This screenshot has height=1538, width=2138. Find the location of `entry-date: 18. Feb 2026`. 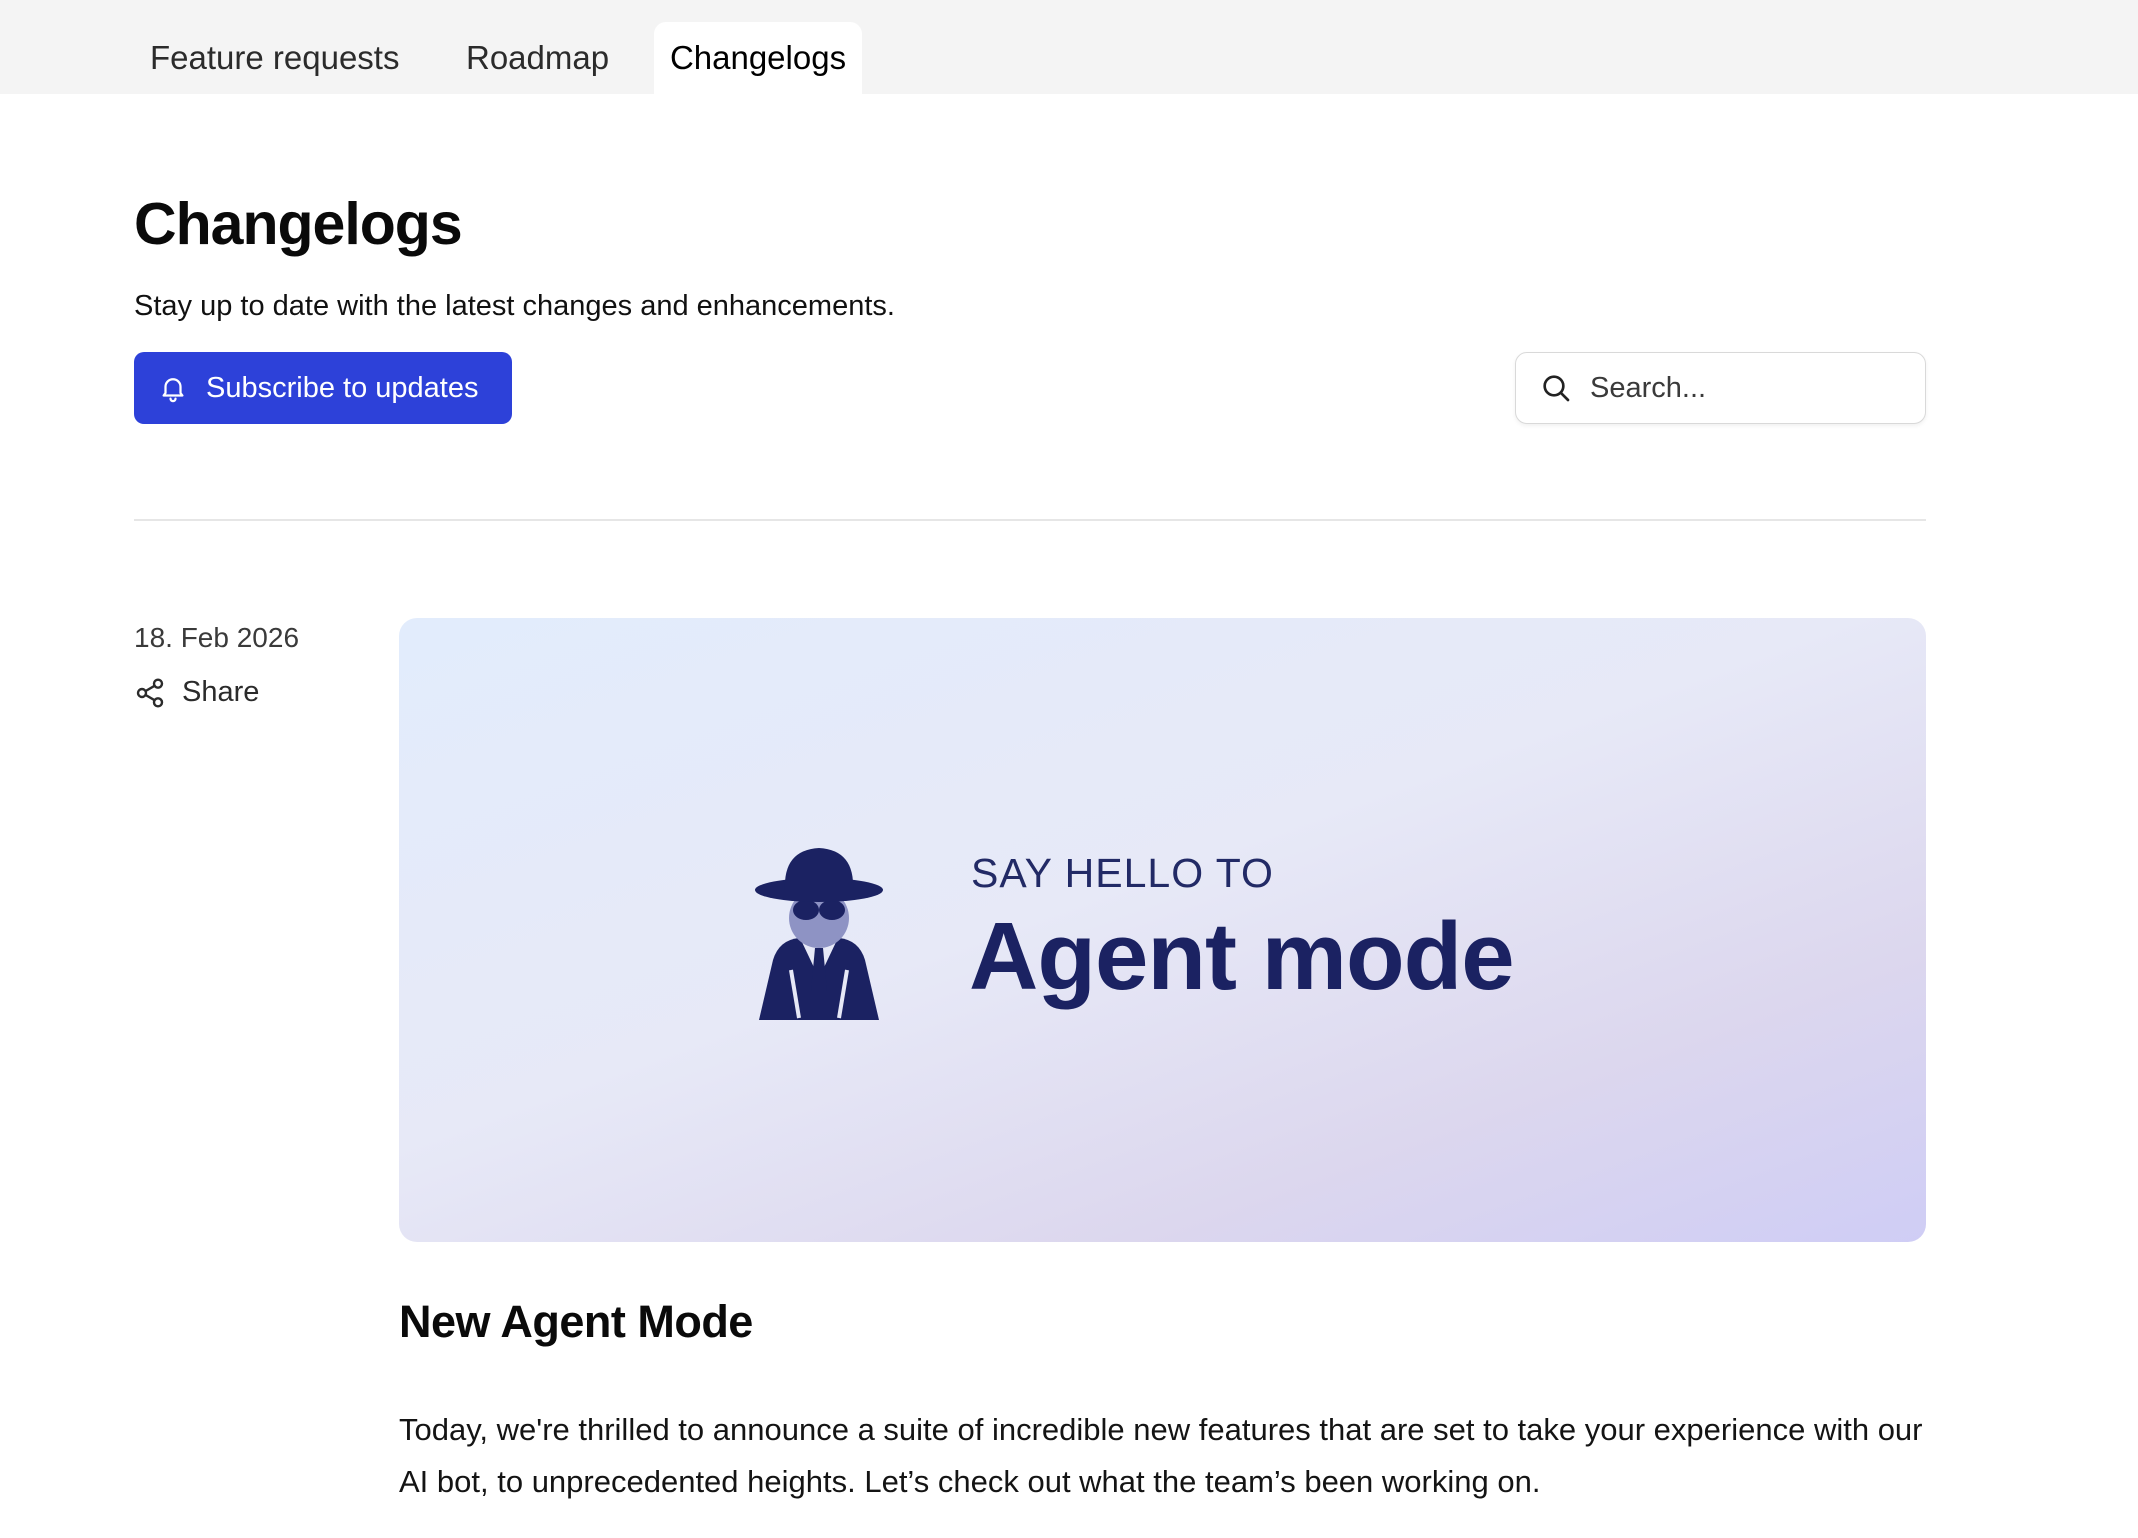

entry-date: 18. Feb 2026 is located at coordinates (217, 637).